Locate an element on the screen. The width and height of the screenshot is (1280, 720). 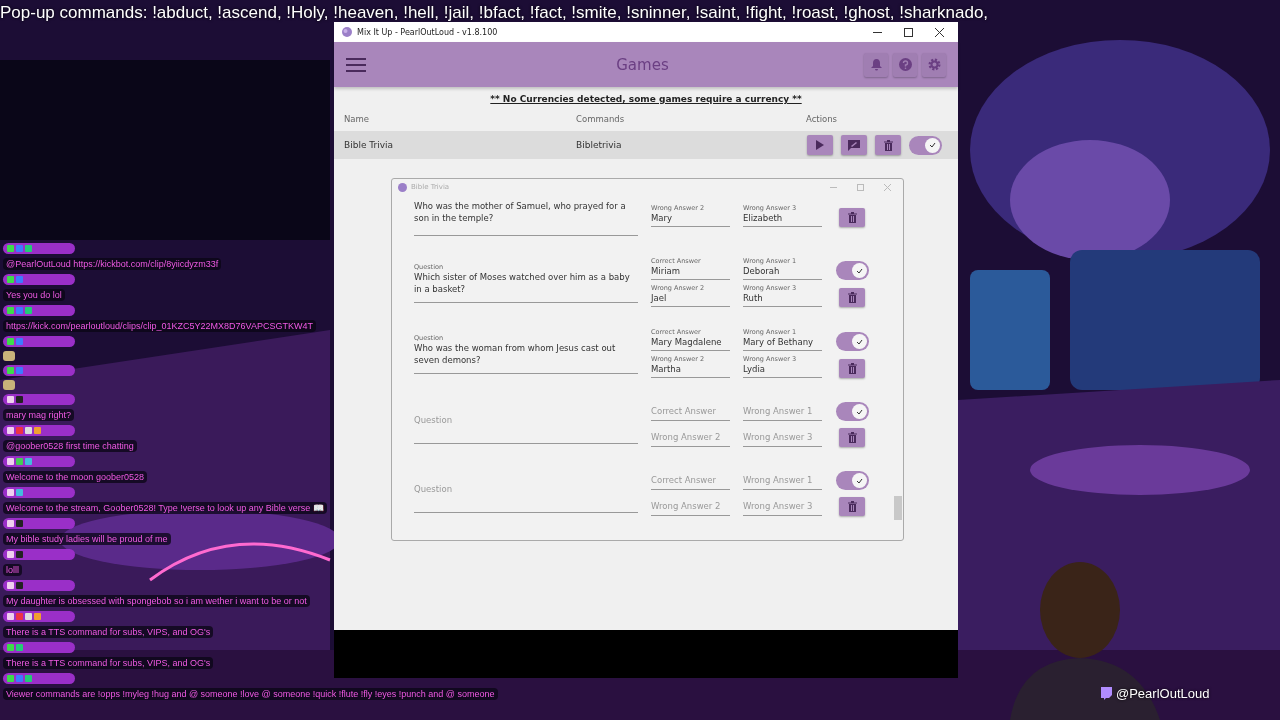
chat-message: Yes you do lol is located at coordinates (34, 295).